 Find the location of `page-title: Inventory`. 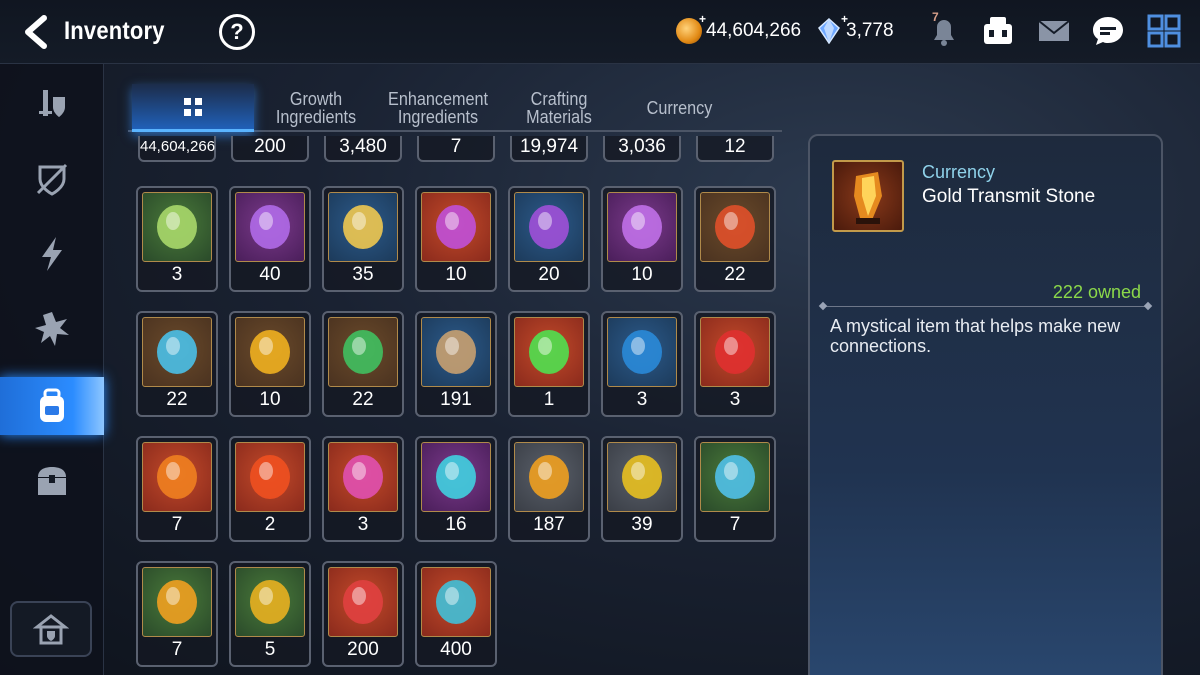

page-title: Inventory is located at coordinates (114, 31).